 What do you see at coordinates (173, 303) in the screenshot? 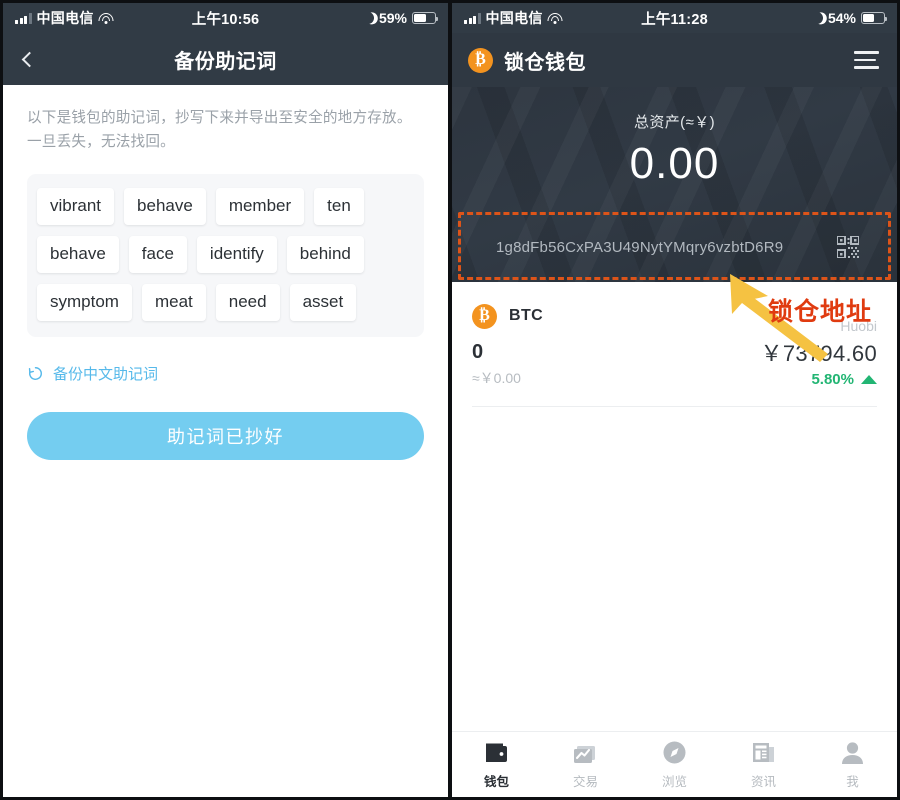
I see `mnemonic-word-chip: meat` at bounding box center [173, 303].